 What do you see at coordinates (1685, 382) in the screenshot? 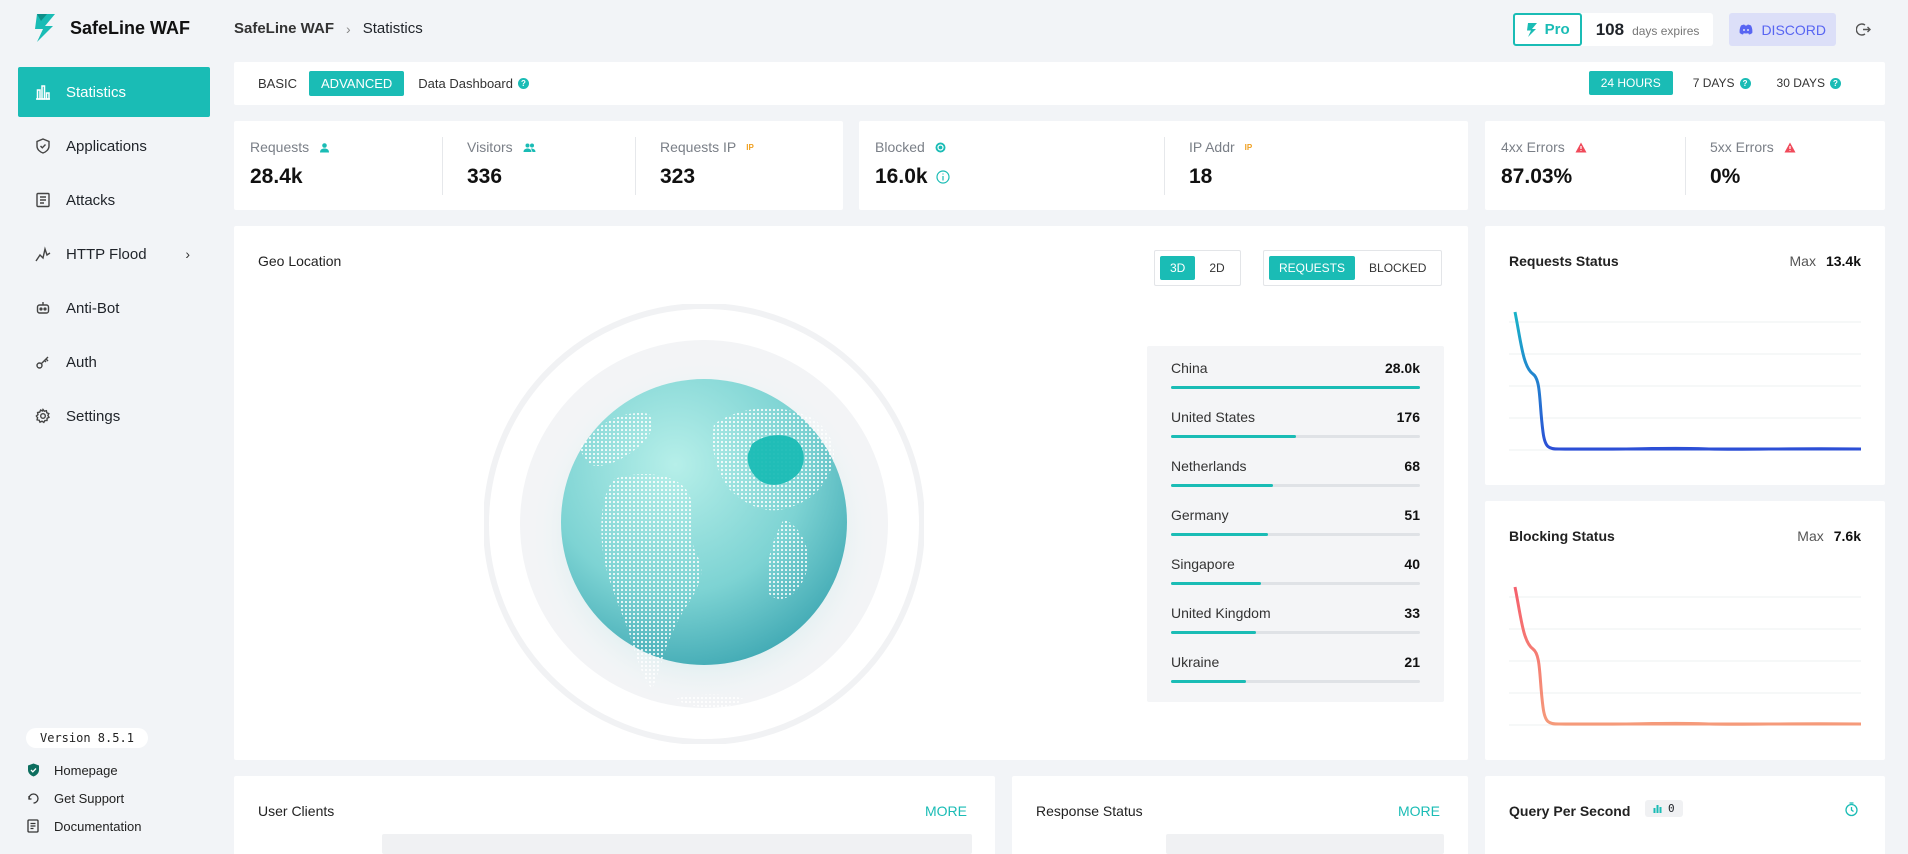
I see `requests-status-chart` at bounding box center [1685, 382].